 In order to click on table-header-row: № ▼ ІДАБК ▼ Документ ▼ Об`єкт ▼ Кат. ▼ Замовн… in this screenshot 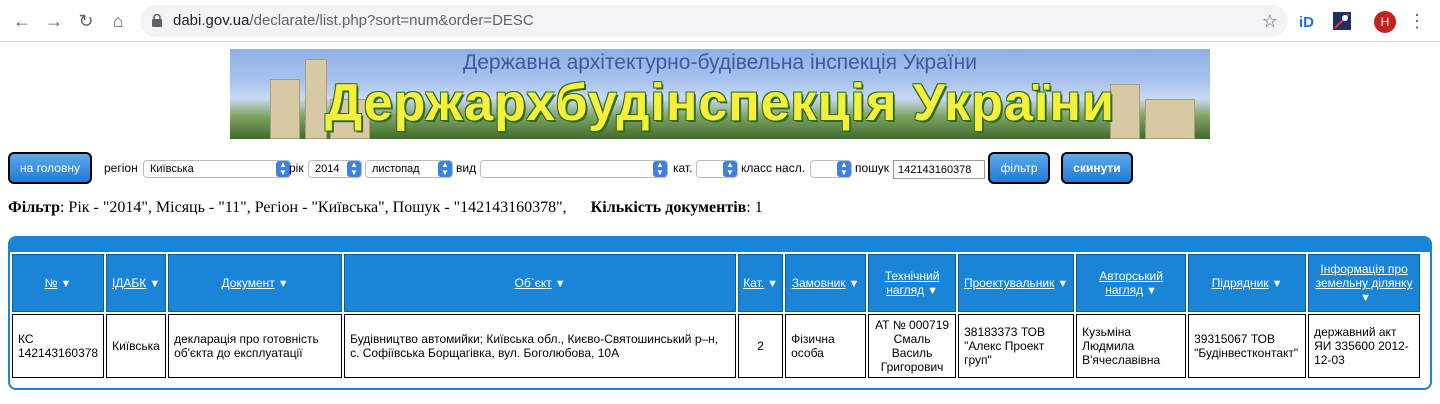, I will do `click(716, 283)`.